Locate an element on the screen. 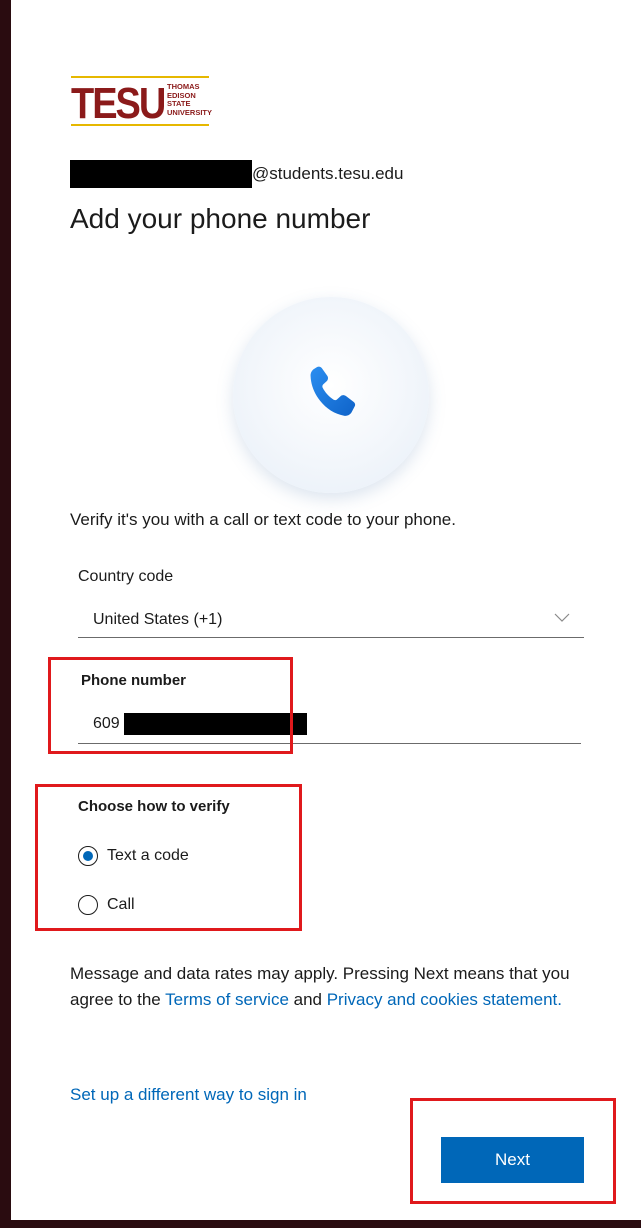 The width and height of the screenshot is (641, 1228). privacy-link: Privacy and cookies statement. is located at coordinates (444, 999).